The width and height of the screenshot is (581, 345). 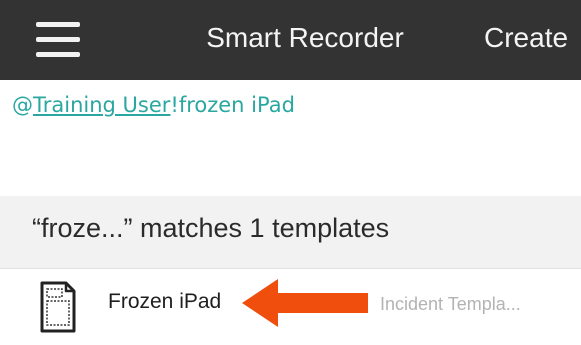 What do you see at coordinates (211, 228) in the screenshot?
I see `matches-summary: “froze...” matches 1 templates` at bounding box center [211, 228].